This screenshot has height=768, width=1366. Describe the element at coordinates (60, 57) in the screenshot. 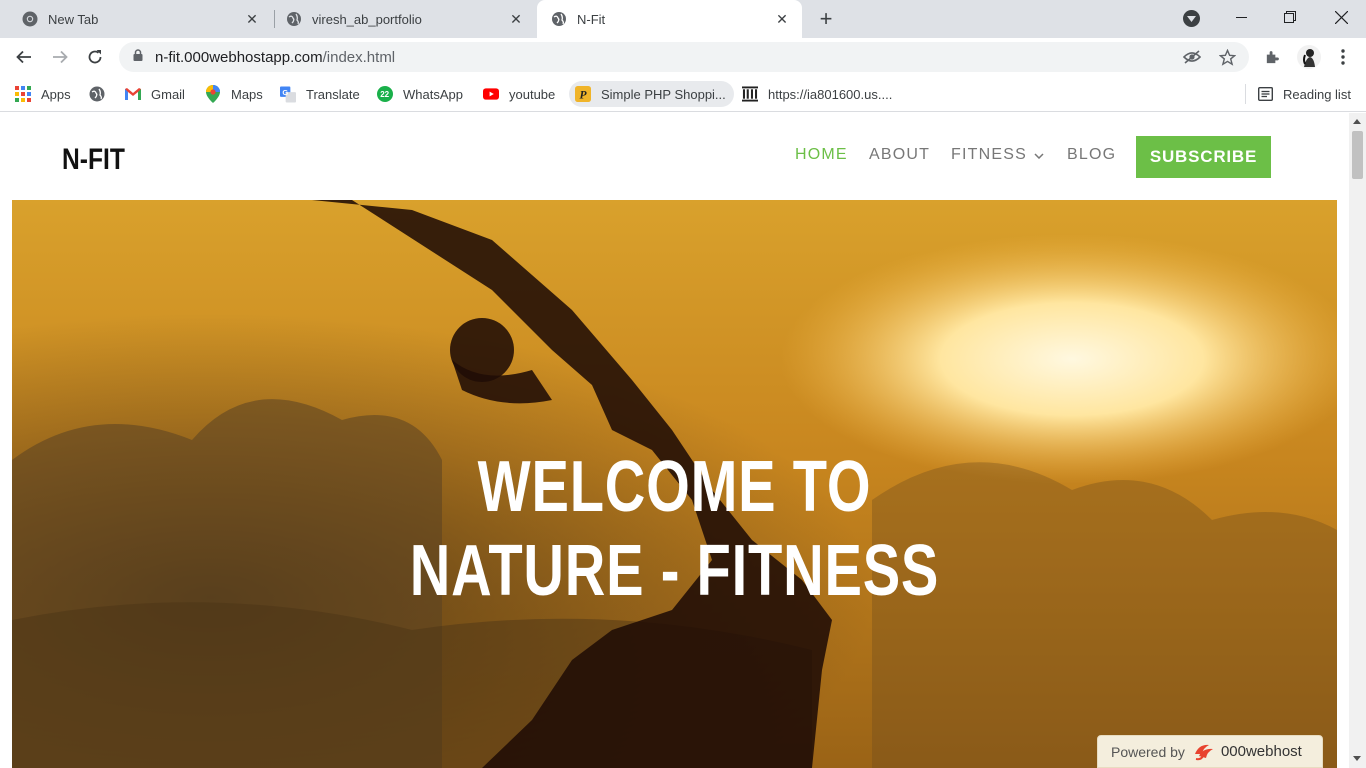

I see `forward-arrow-icon` at that location.